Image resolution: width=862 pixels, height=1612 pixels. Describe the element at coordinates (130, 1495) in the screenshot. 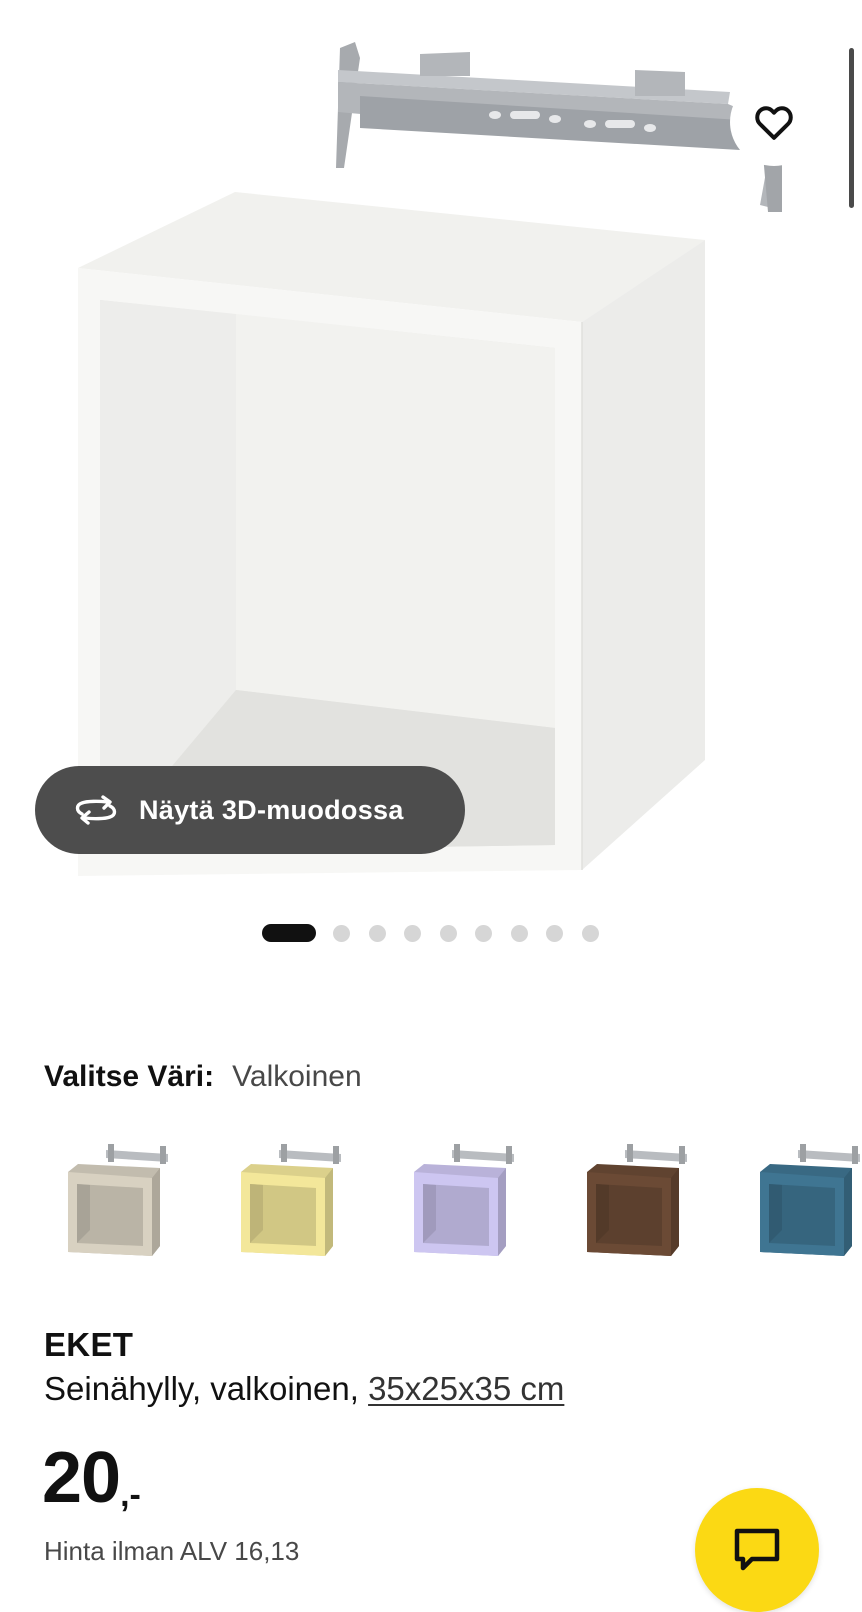

I see `price-suffix: ,-` at that location.